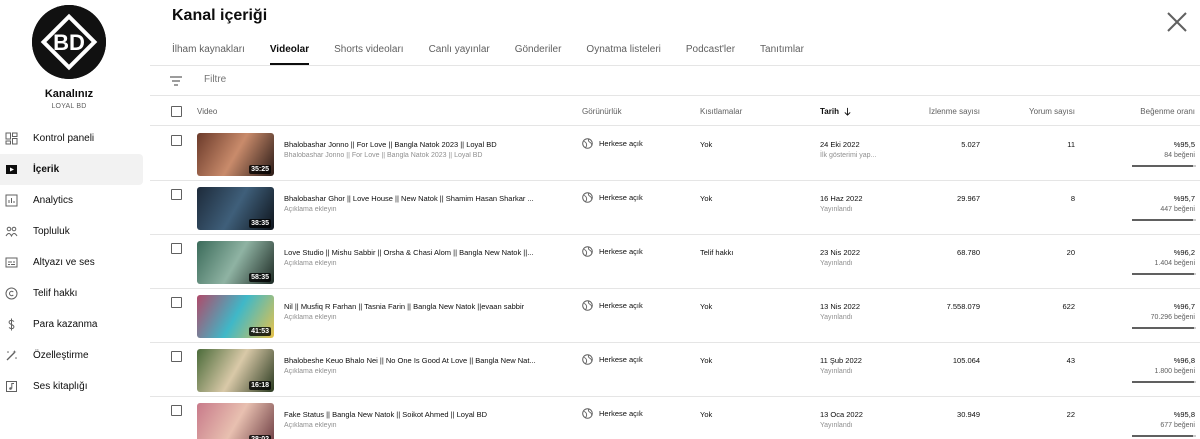  I want to click on tab-5: Oynatma listeleri, so click(623, 49).